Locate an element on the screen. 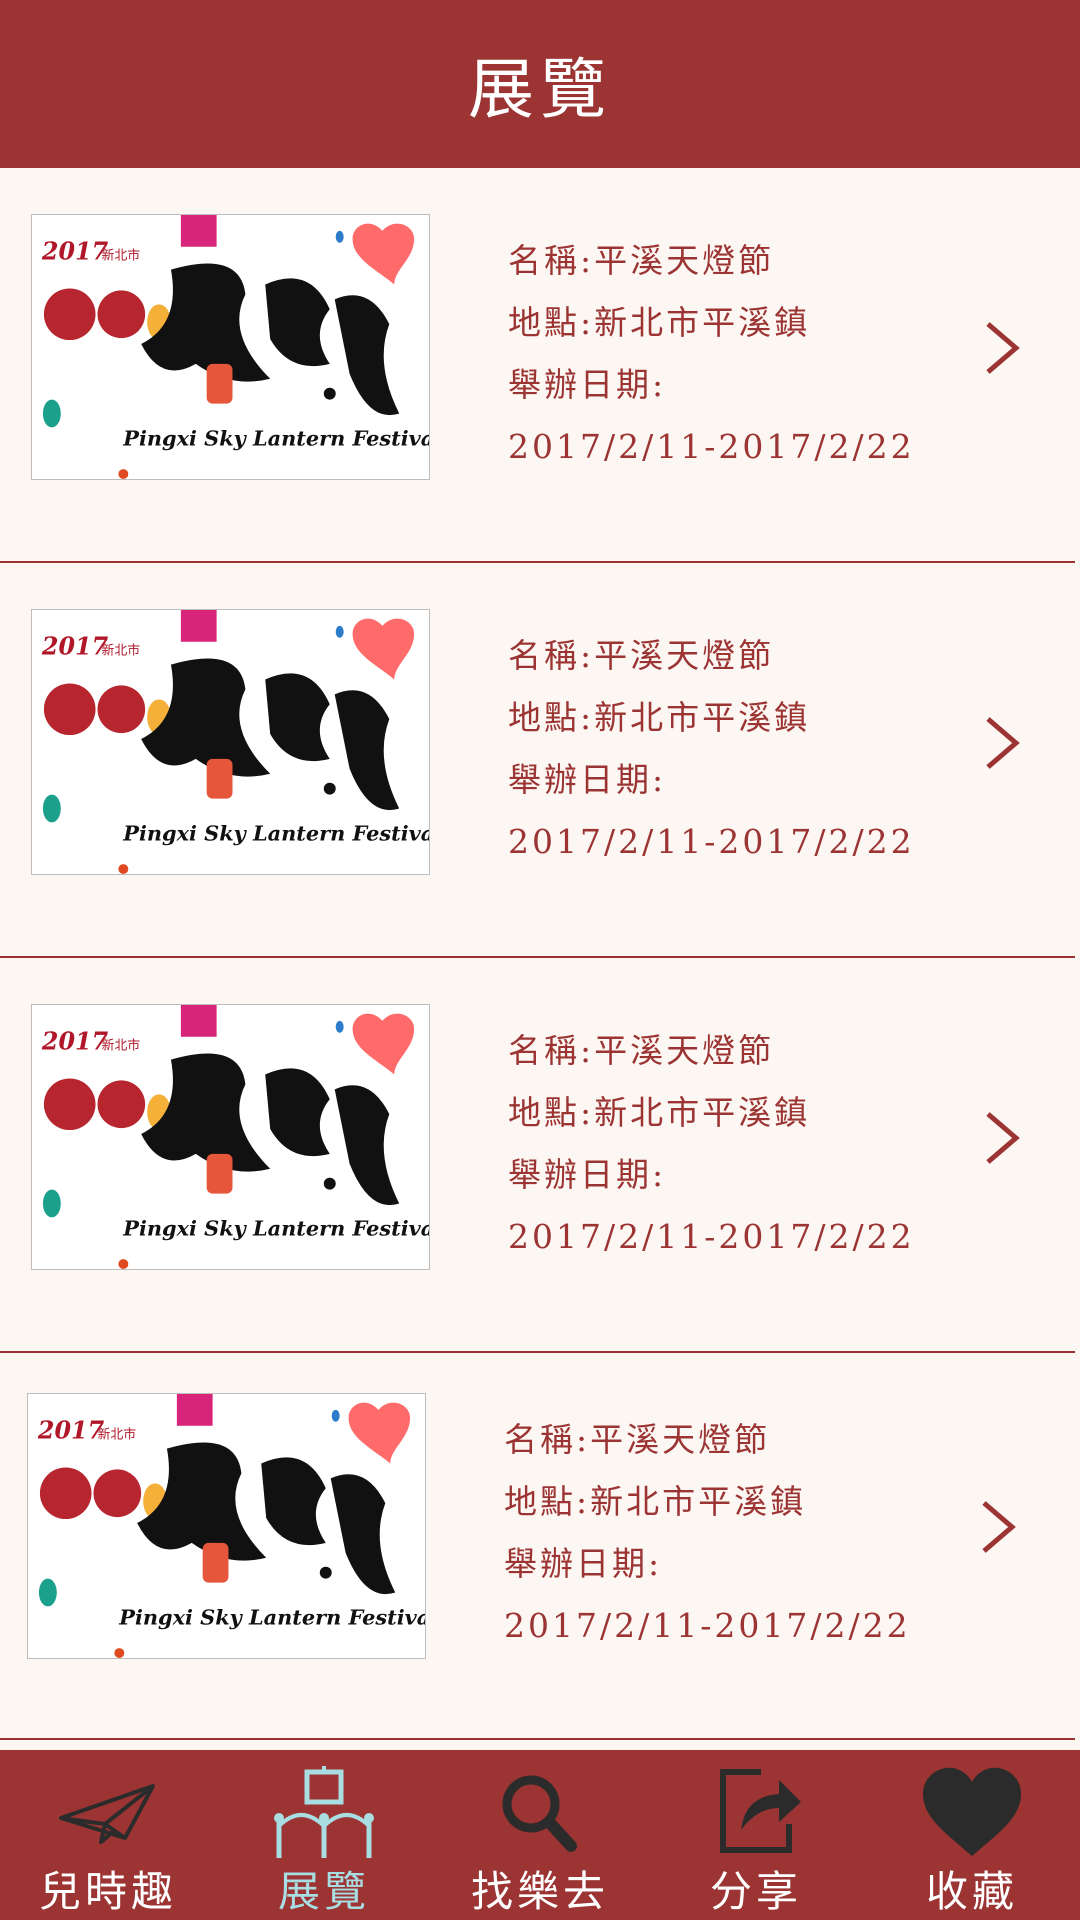 The height and width of the screenshot is (1920, 1080). bottom-tab-bar: 兒時趣 展覽 找樂去 分享 收藏 is located at coordinates (540, 1835).